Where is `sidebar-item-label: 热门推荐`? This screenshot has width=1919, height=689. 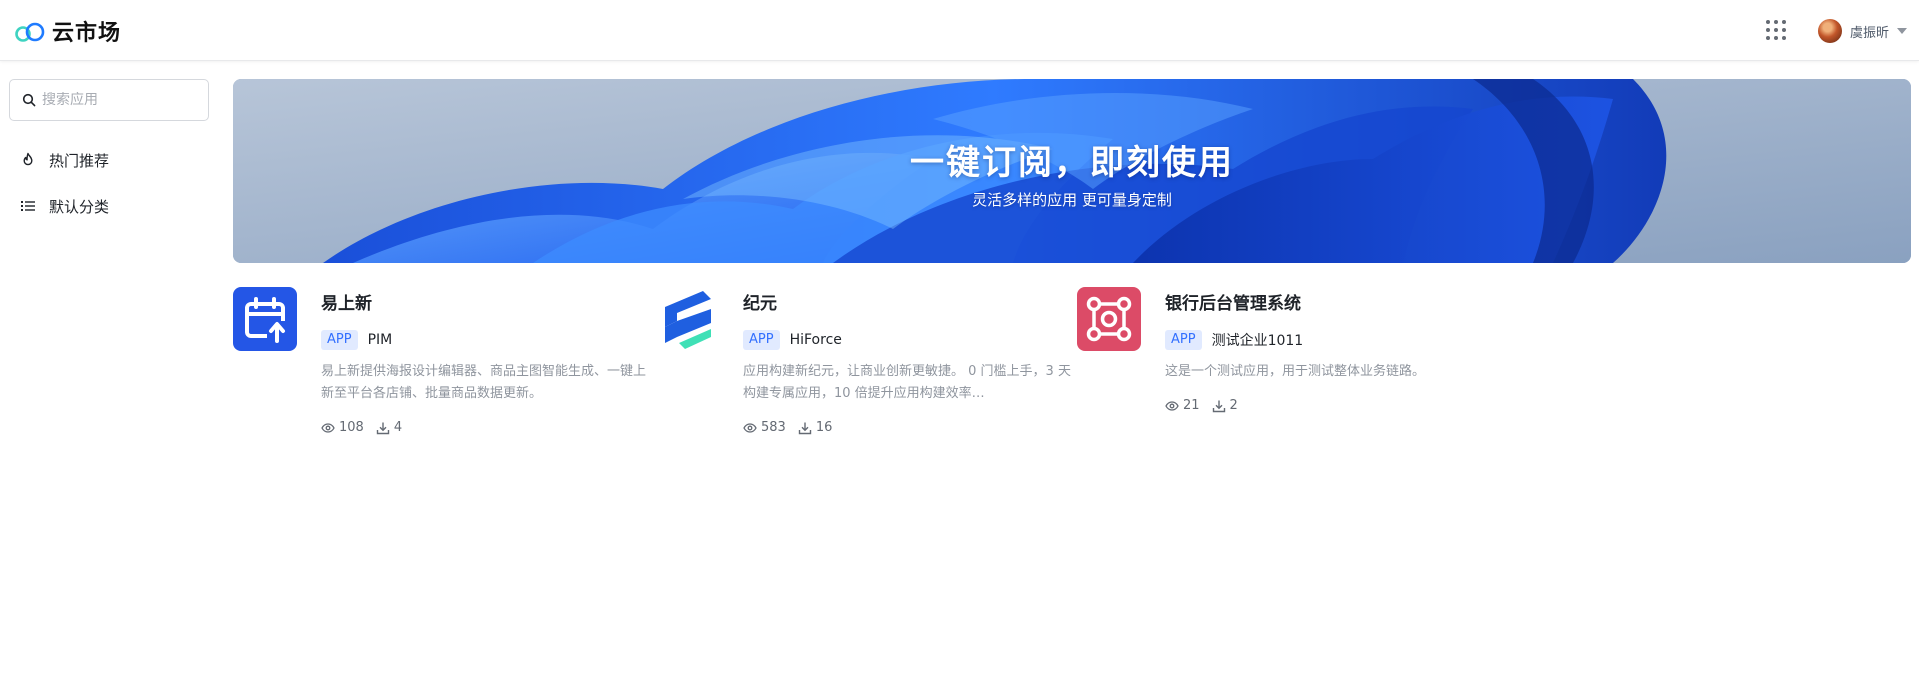 sidebar-item-label: 热门推荐 is located at coordinates (79, 160).